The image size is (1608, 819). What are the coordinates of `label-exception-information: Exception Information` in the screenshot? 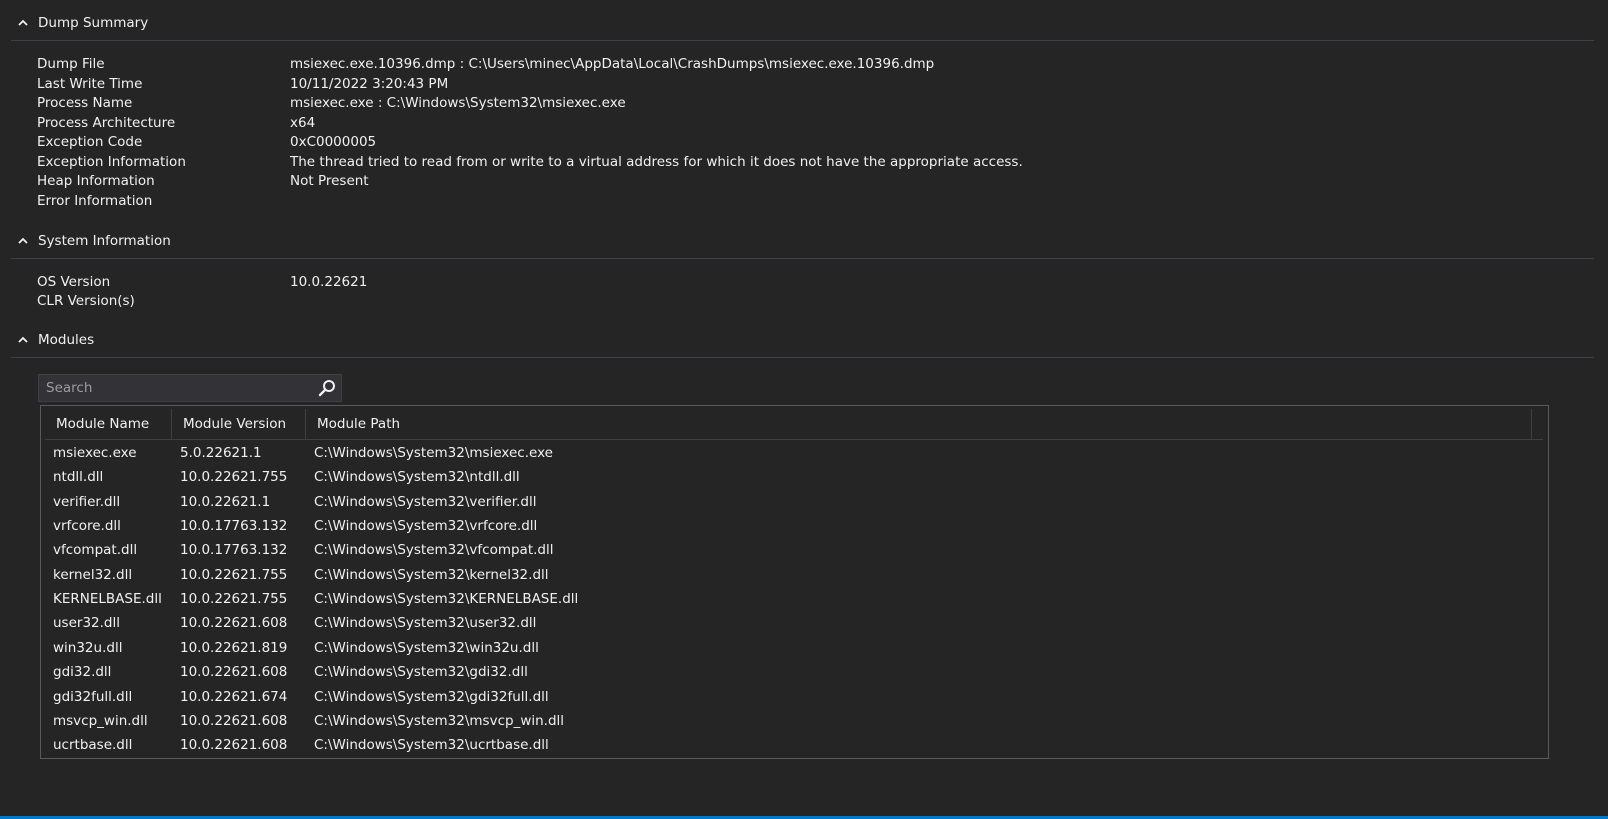 It's located at (111, 162).